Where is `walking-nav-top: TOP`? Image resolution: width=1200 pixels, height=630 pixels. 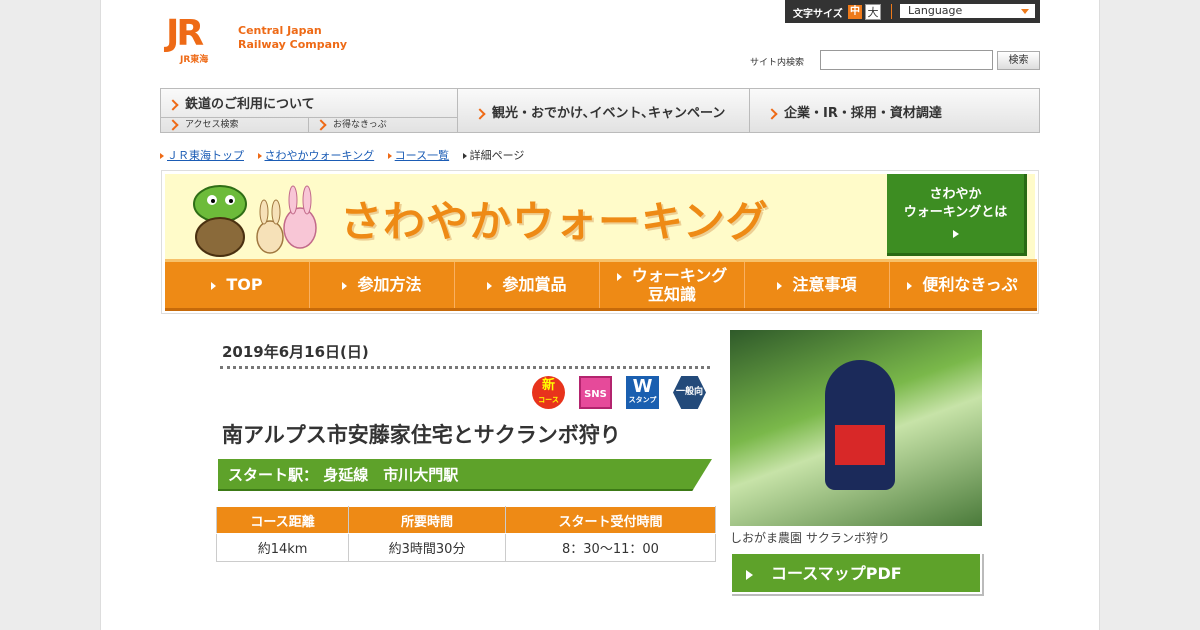
walking-nav-top: TOP is located at coordinates (237, 285).